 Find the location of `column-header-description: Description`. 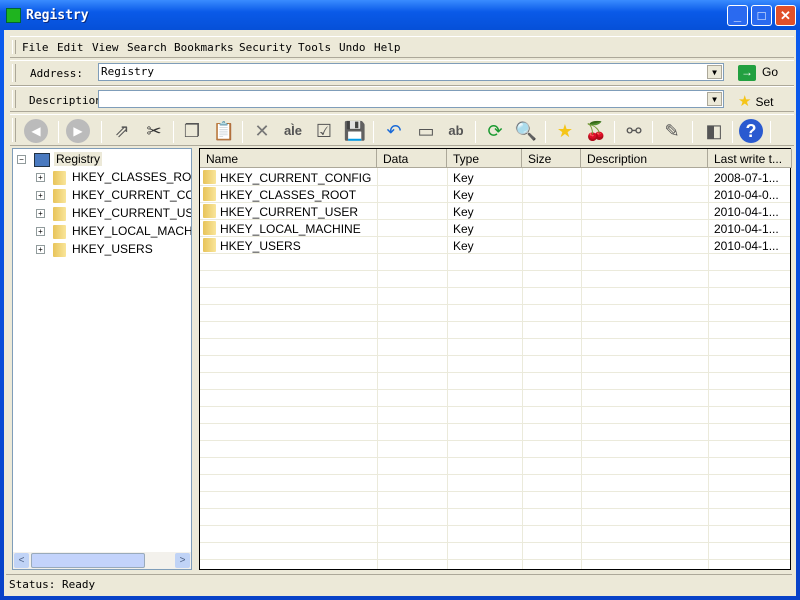

column-header-description: Description is located at coordinates (644, 158).